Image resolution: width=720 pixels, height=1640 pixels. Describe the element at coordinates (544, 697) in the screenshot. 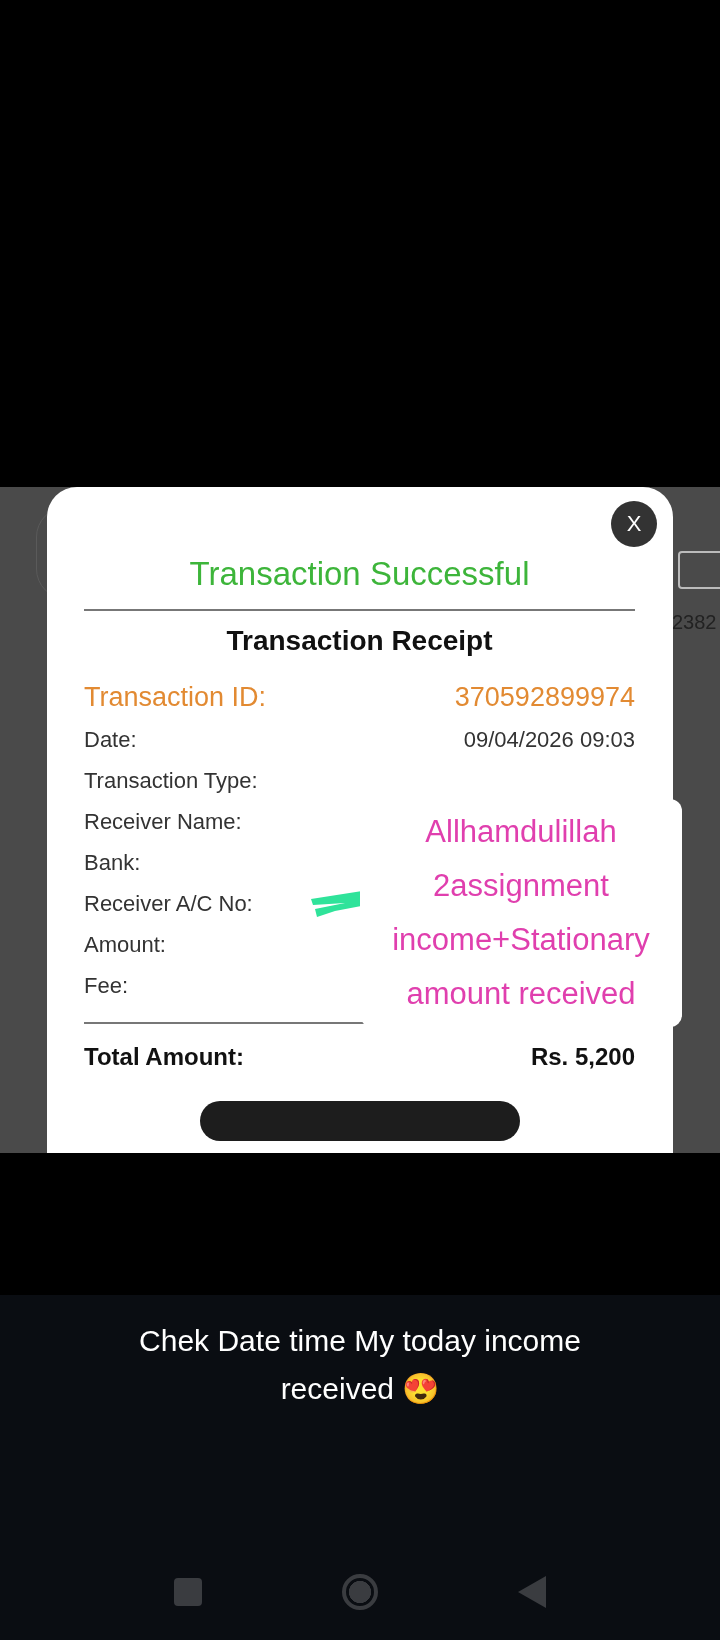

I see `row-value: 370592899974` at that location.